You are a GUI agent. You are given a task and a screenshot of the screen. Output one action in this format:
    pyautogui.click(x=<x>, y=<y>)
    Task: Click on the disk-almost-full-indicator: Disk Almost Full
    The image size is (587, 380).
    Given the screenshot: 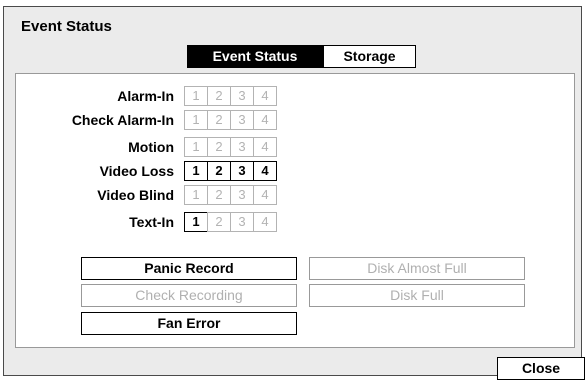 What is the action you would take?
    pyautogui.click(x=417, y=268)
    